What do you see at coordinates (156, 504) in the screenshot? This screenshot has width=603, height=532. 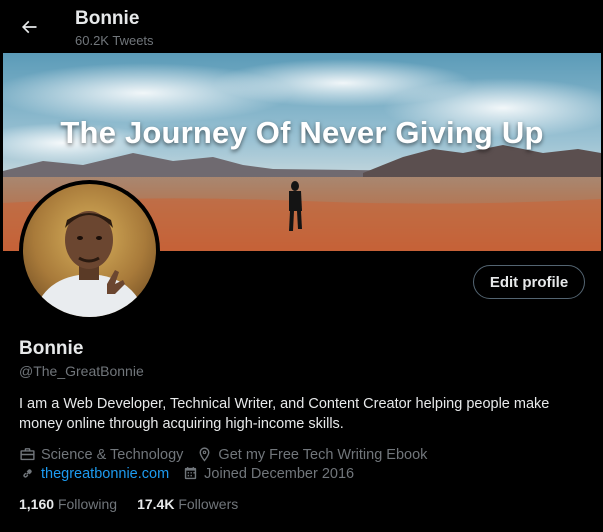 I see `followers-count: 17.4K` at bounding box center [156, 504].